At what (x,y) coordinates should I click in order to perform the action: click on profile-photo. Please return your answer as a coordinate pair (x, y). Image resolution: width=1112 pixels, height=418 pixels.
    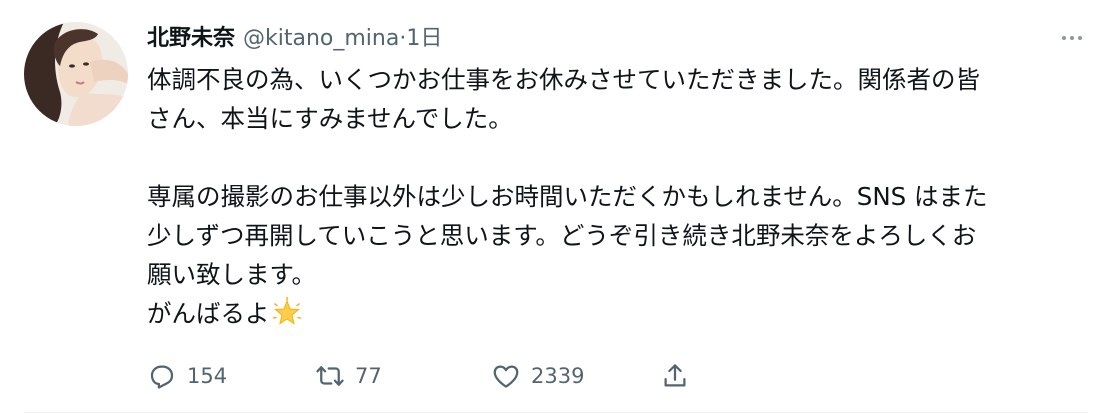
    Looking at the image, I should click on (76, 74).